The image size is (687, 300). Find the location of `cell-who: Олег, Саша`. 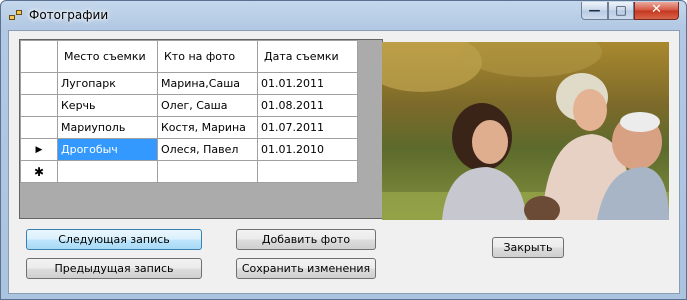

cell-who: Олег, Саша is located at coordinates (207, 105).